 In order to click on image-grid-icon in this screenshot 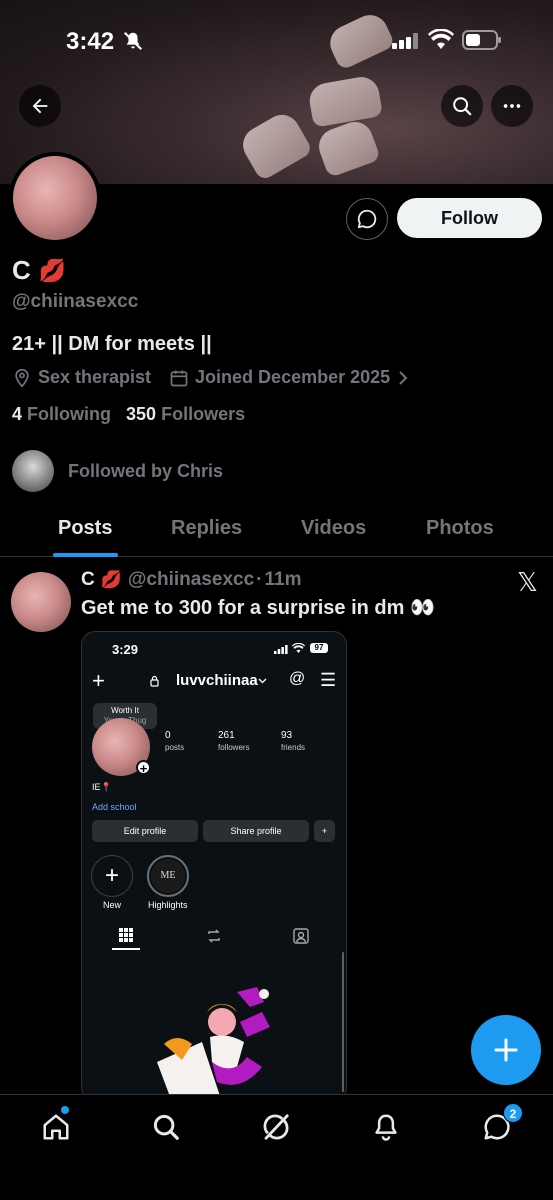, I will do `click(126, 935)`.